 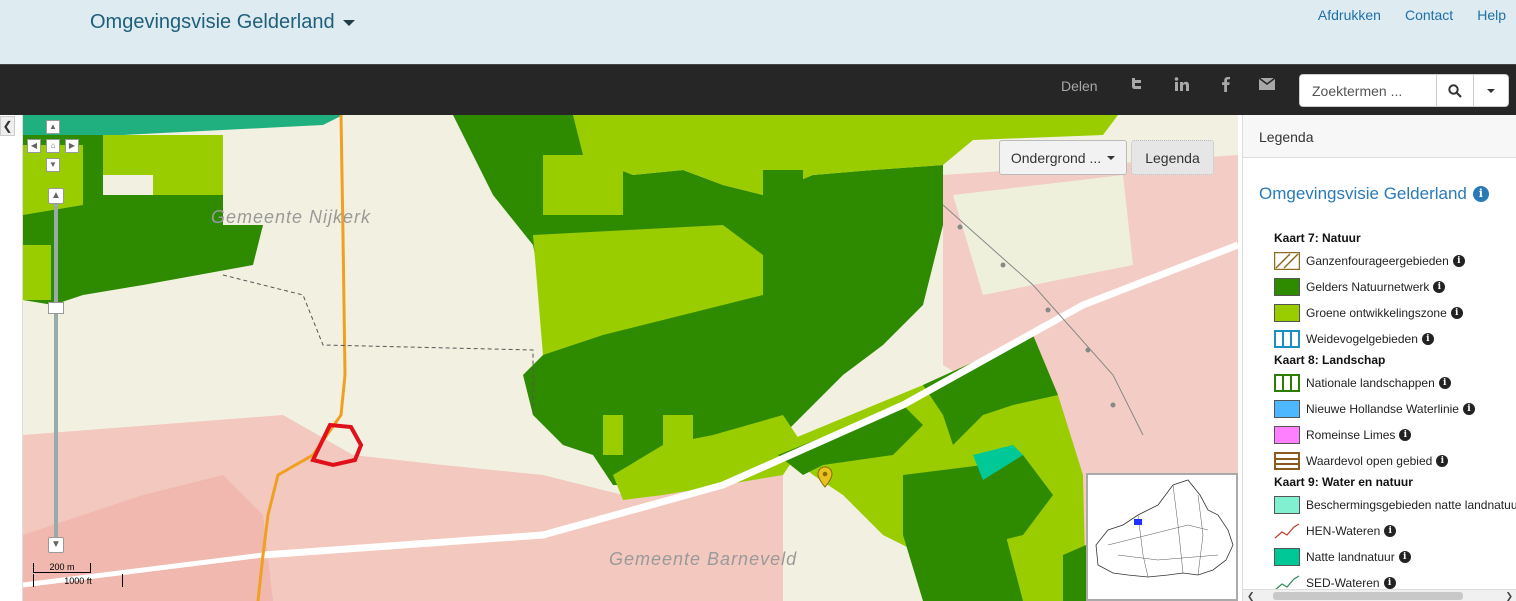 I want to click on scroll-left-icon: ❮, so click(x=1251, y=595).